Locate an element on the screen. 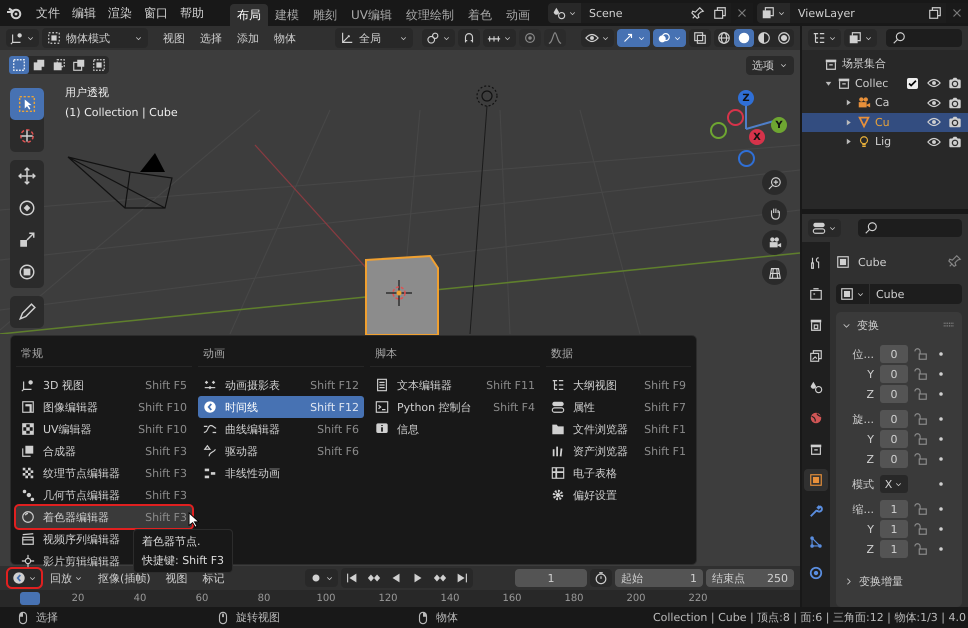  axis-handle: Y is located at coordinates (779, 125).